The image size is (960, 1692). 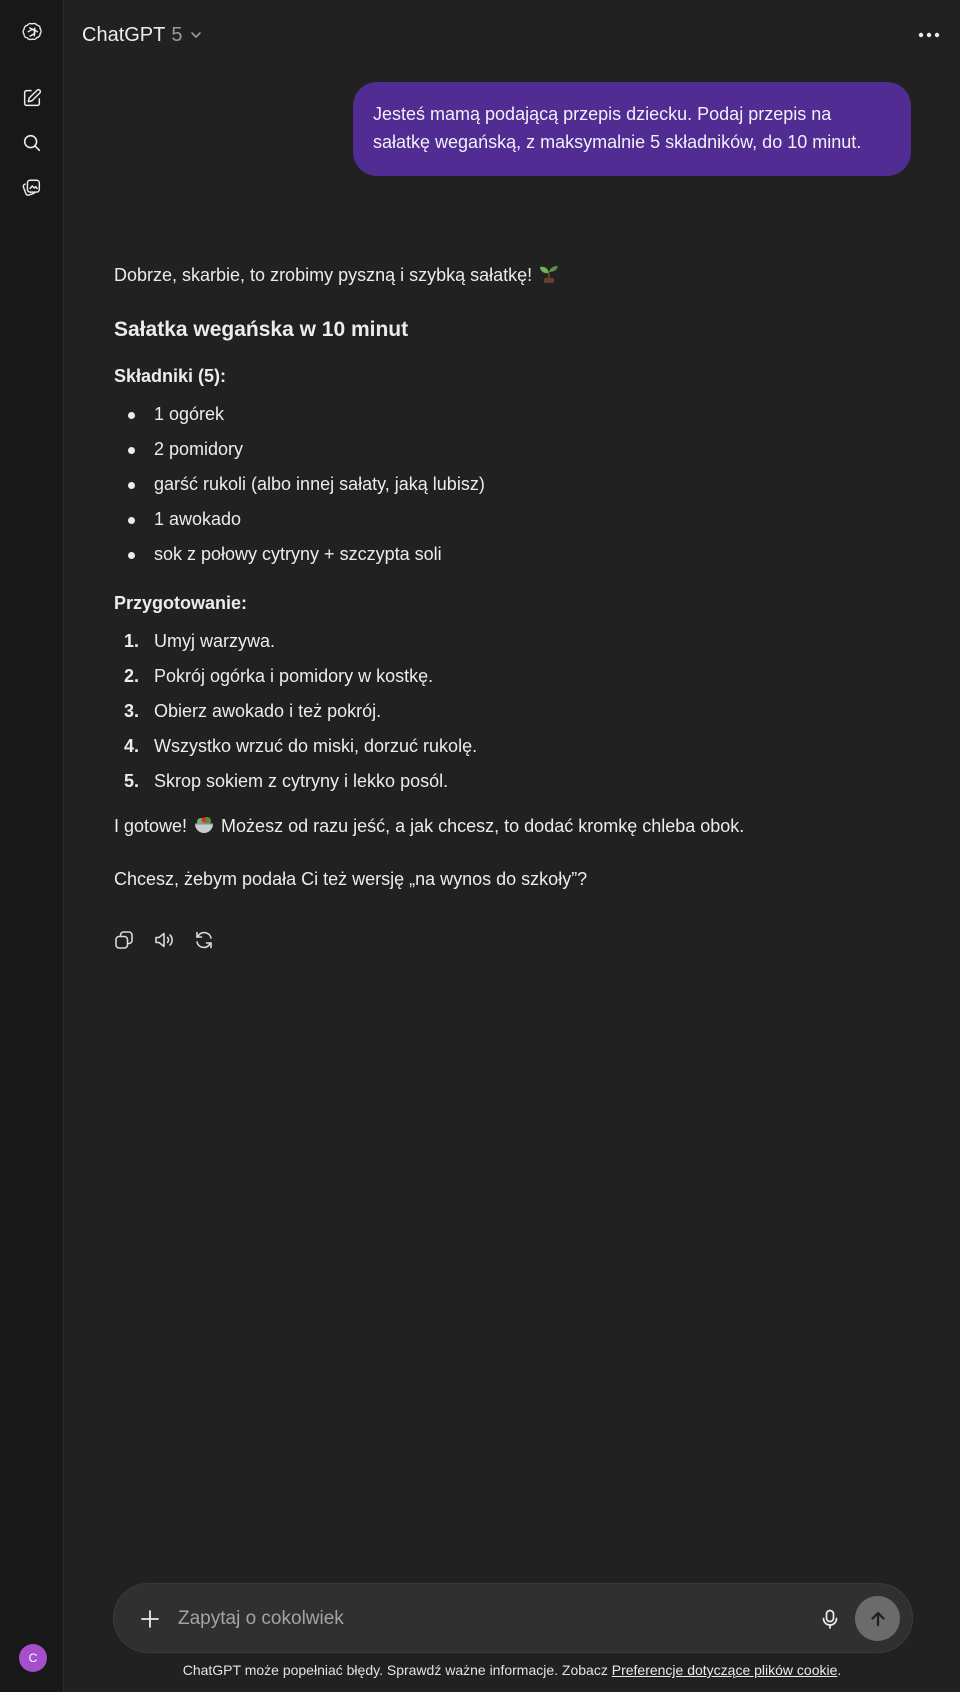 What do you see at coordinates (132, 711) in the screenshot?
I see `step-number: 3.` at bounding box center [132, 711].